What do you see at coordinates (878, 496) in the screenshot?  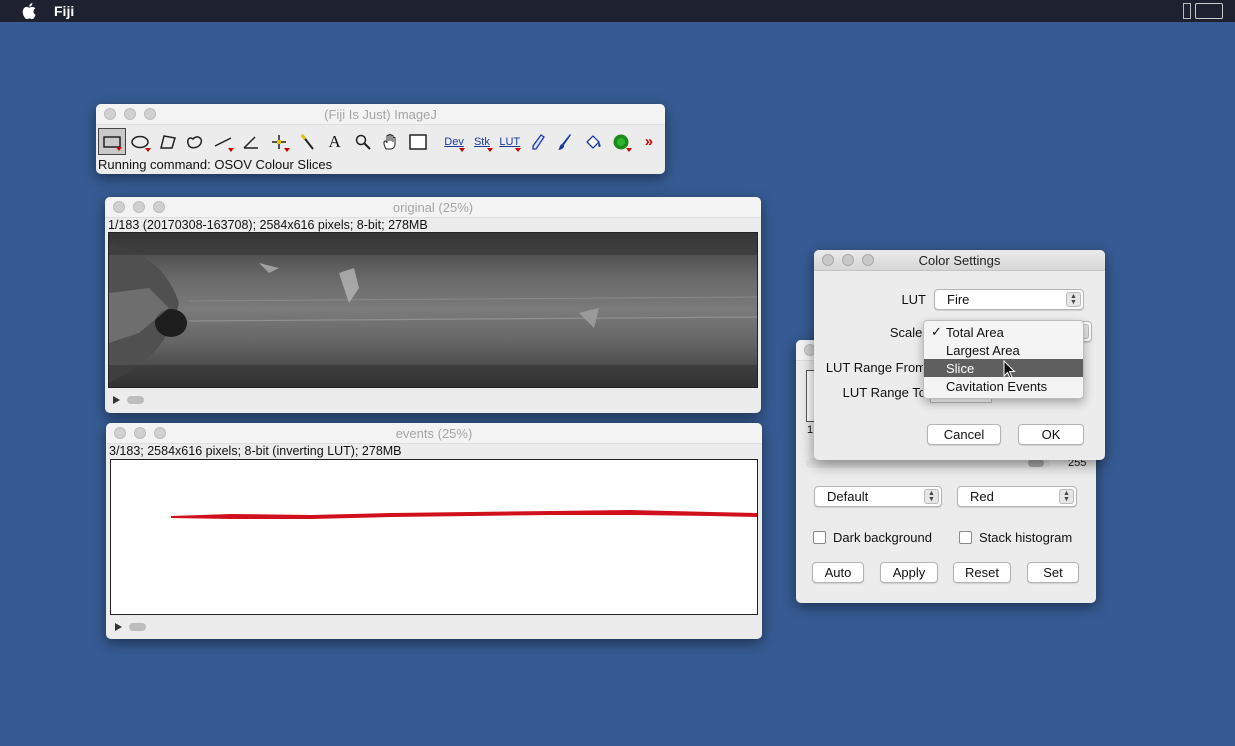 I see `method-select: Default ▲ ▼` at bounding box center [878, 496].